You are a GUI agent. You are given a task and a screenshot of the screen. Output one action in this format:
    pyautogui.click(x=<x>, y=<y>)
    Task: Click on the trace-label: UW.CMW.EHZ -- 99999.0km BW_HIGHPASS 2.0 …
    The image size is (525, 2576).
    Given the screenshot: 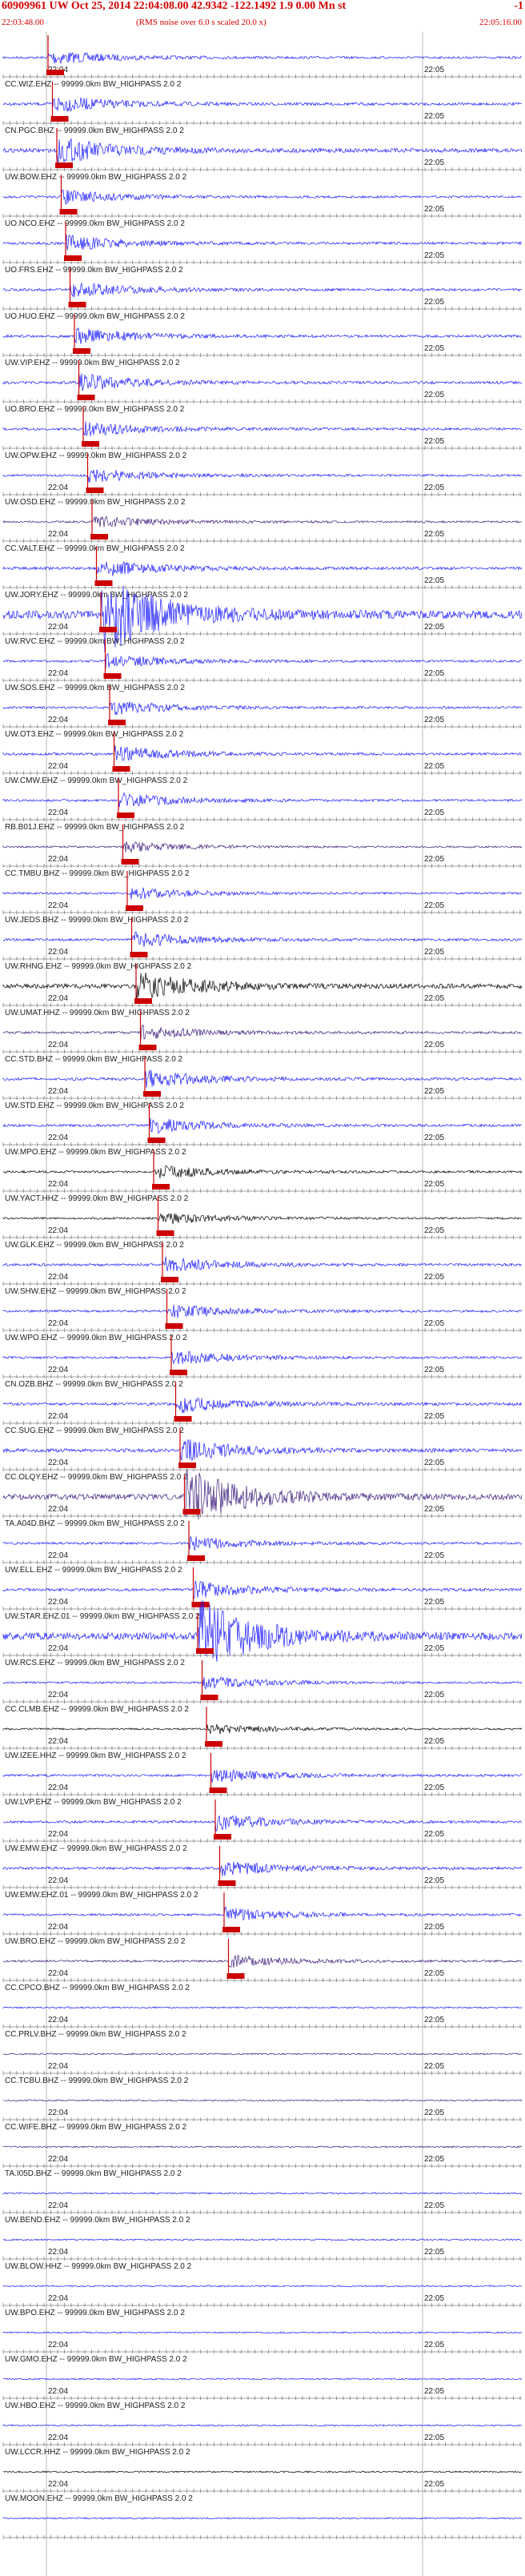 What is the action you would take?
    pyautogui.click(x=96, y=781)
    